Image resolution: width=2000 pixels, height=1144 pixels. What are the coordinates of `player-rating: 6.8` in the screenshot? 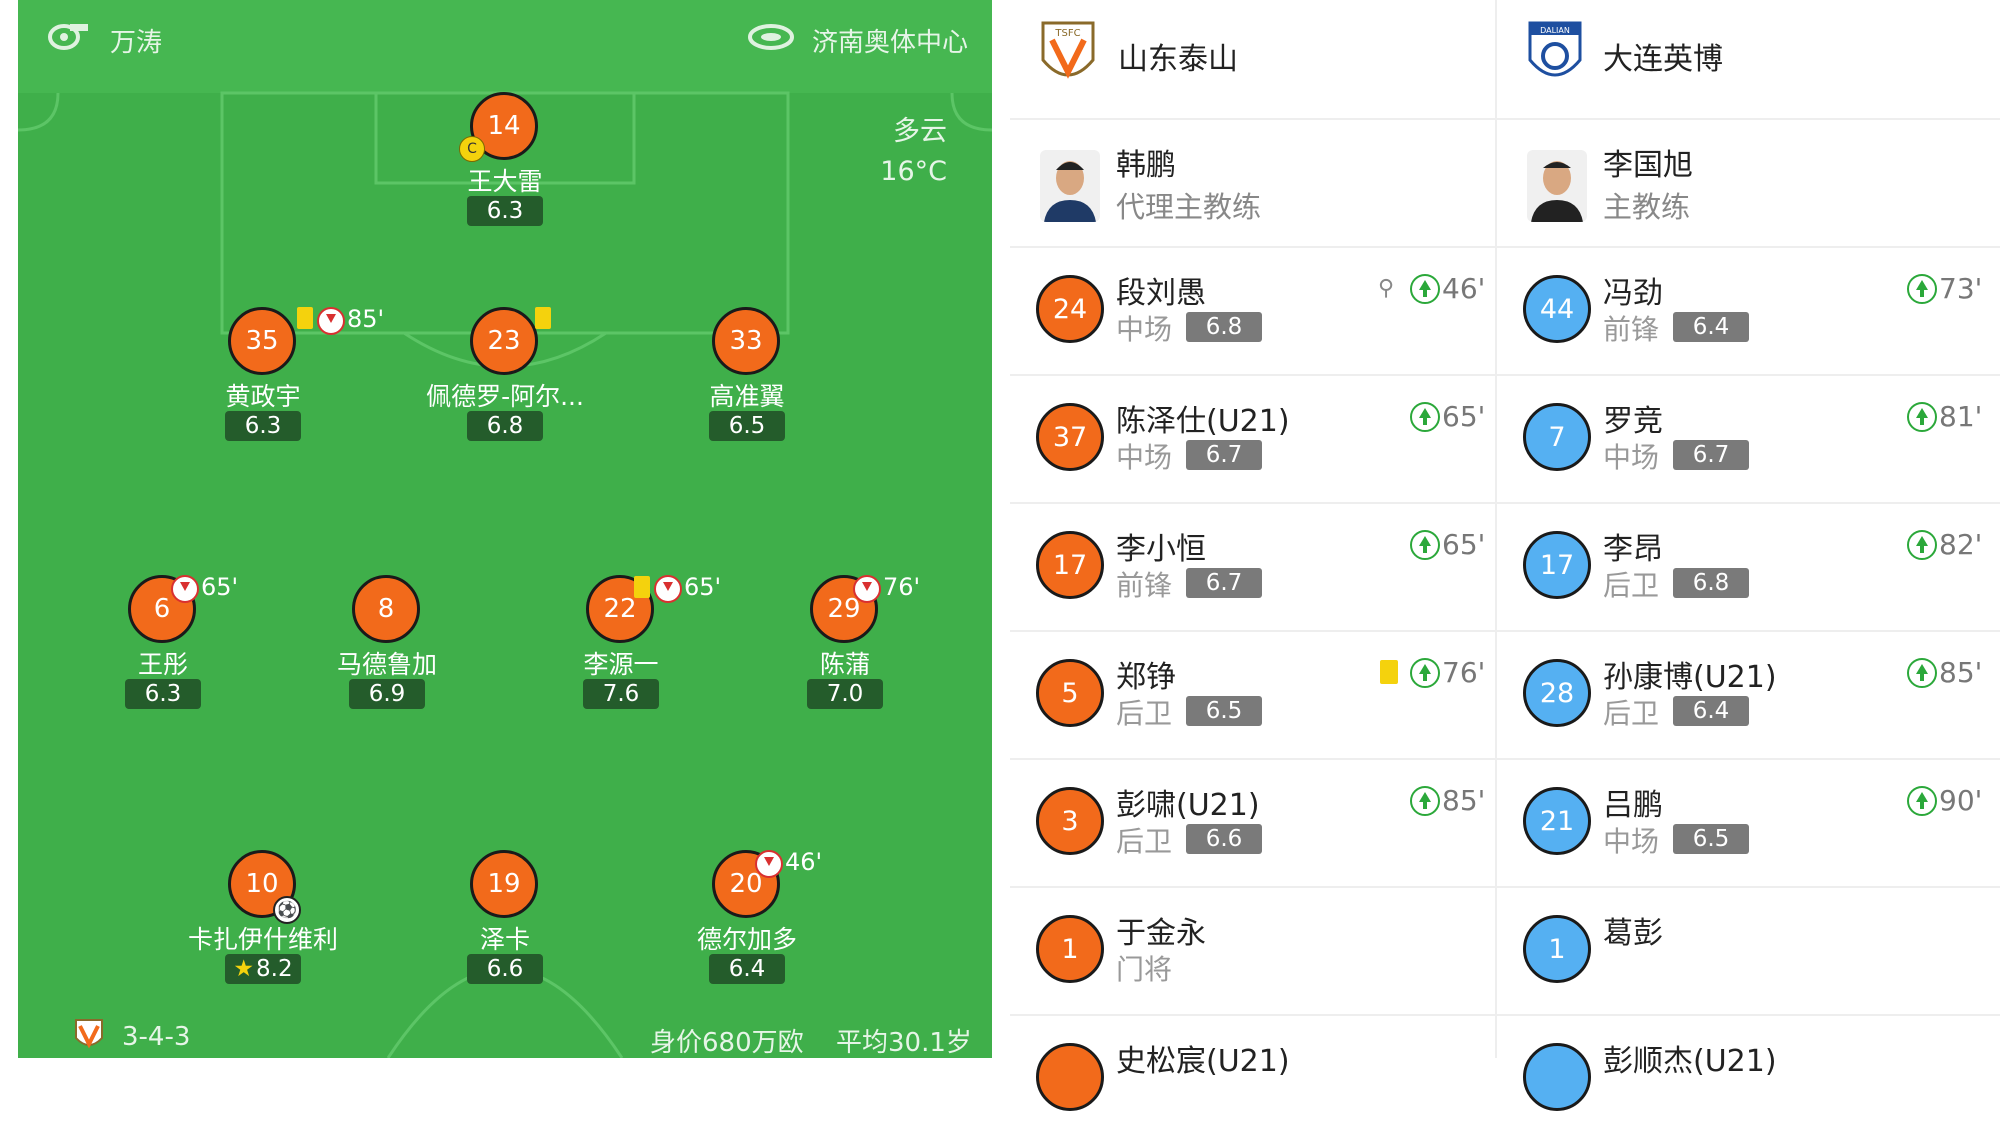 It's located at (505, 426).